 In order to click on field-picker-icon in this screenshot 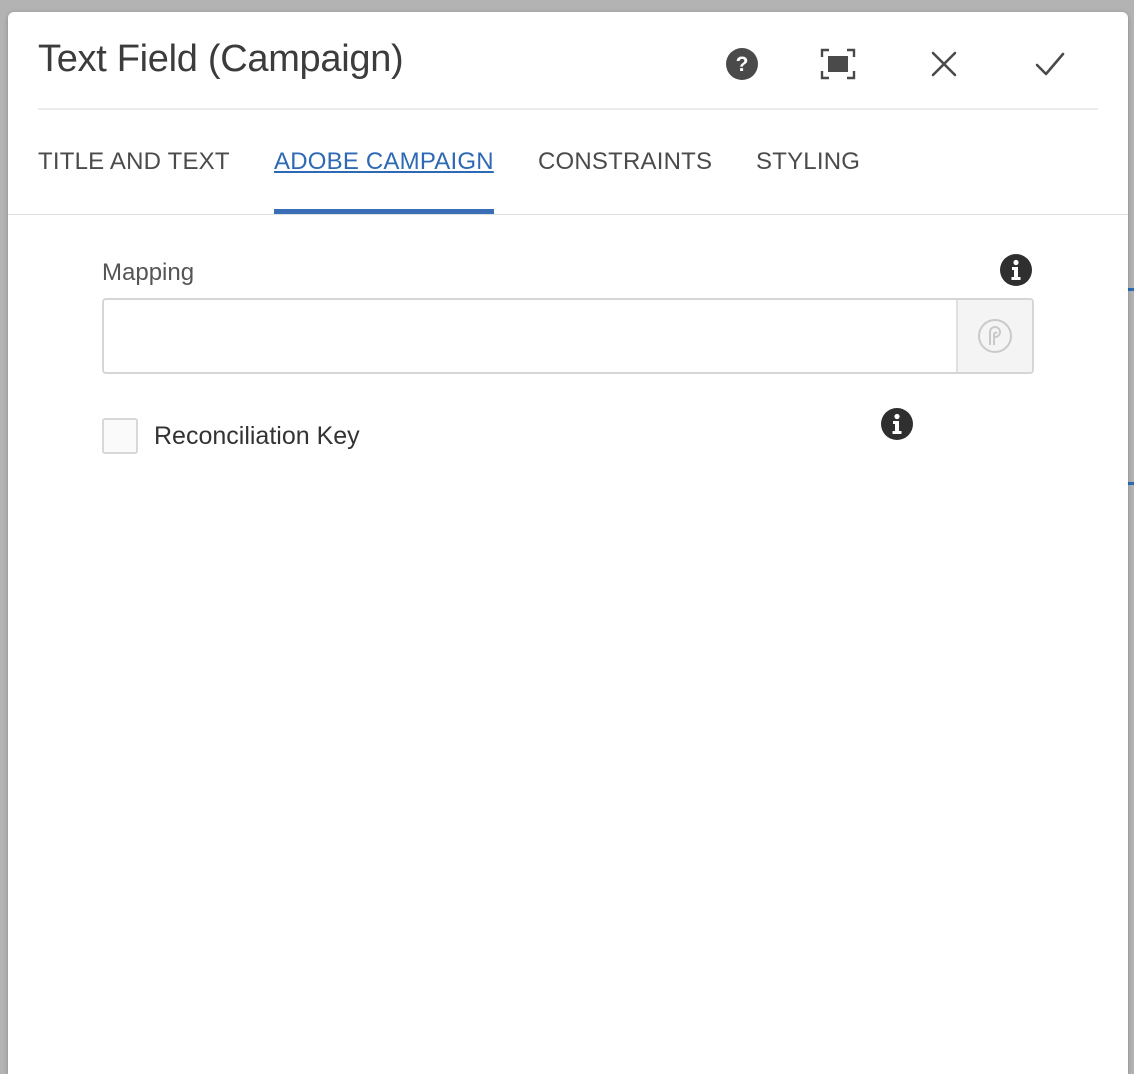, I will do `click(995, 336)`.